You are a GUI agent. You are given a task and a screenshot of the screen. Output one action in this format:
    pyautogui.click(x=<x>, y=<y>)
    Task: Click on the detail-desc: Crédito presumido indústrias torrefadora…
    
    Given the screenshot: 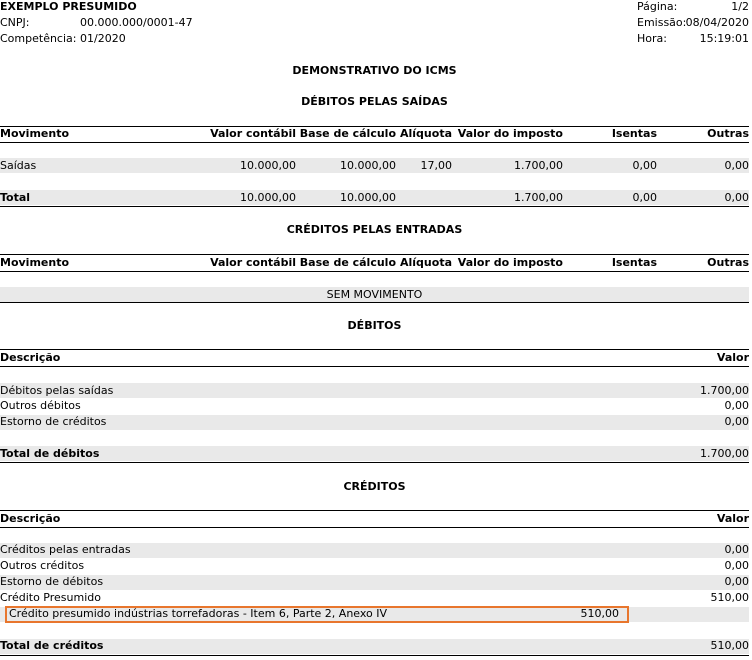 What is the action you would take?
    pyautogui.click(x=198, y=613)
    